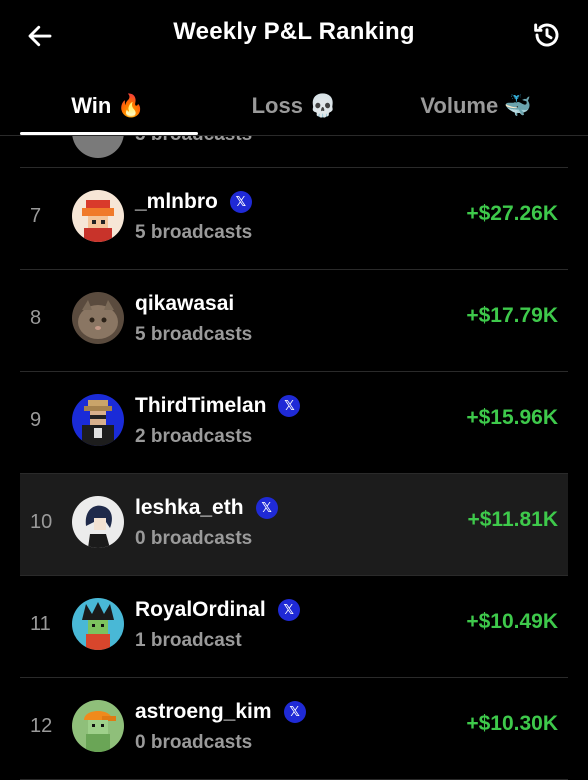 The image size is (588, 780). What do you see at coordinates (512, 417) in the screenshot?
I see `pnl-value: +$15.96K` at bounding box center [512, 417].